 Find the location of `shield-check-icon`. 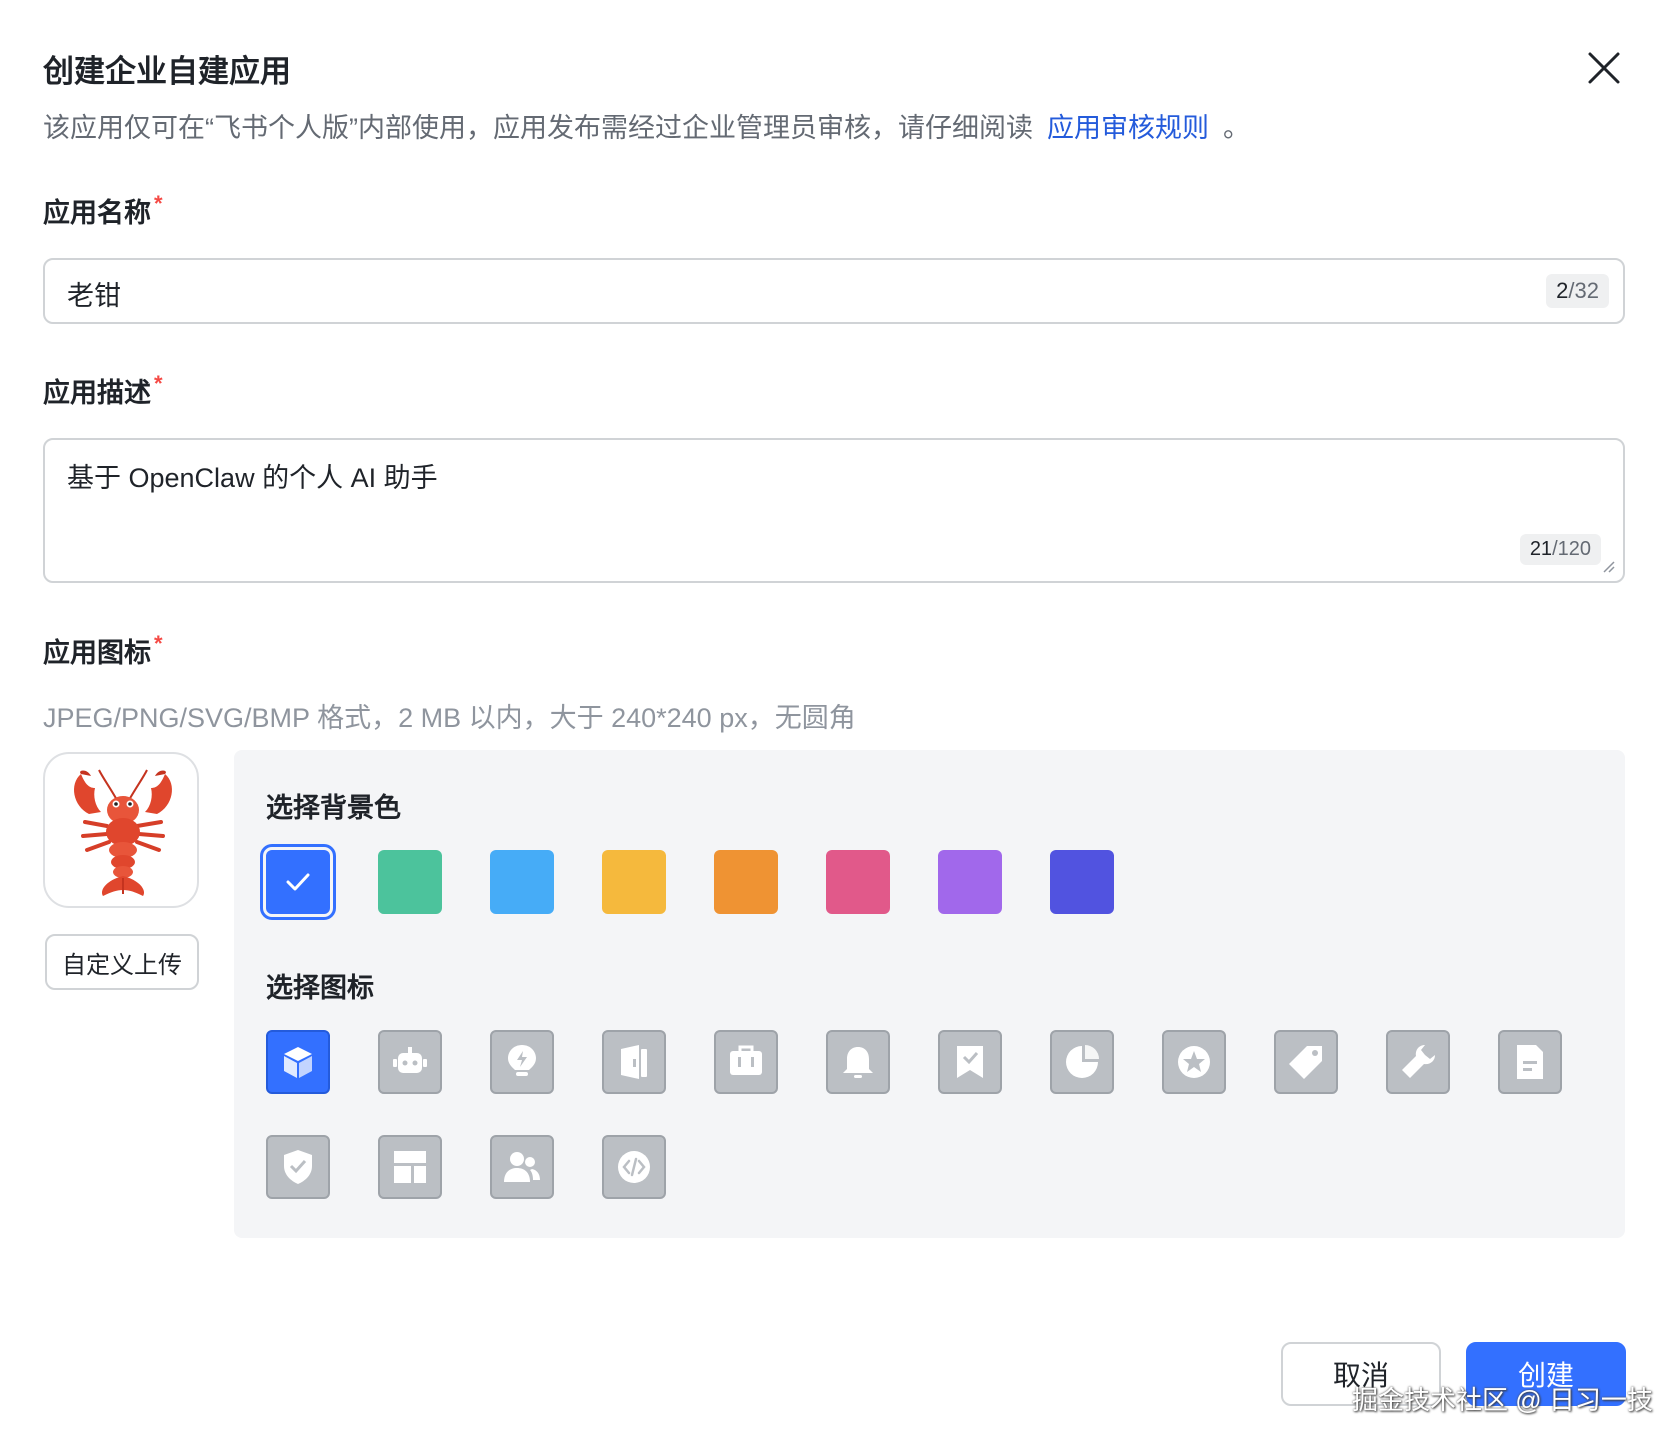

shield-check-icon is located at coordinates (298, 1167).